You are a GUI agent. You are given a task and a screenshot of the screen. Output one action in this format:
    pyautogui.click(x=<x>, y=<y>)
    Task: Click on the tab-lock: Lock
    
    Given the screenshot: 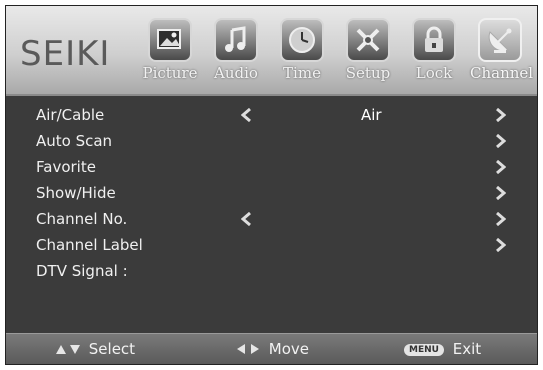 What is the action you would take?
    pyautogui.click(x=434, y=55)
    